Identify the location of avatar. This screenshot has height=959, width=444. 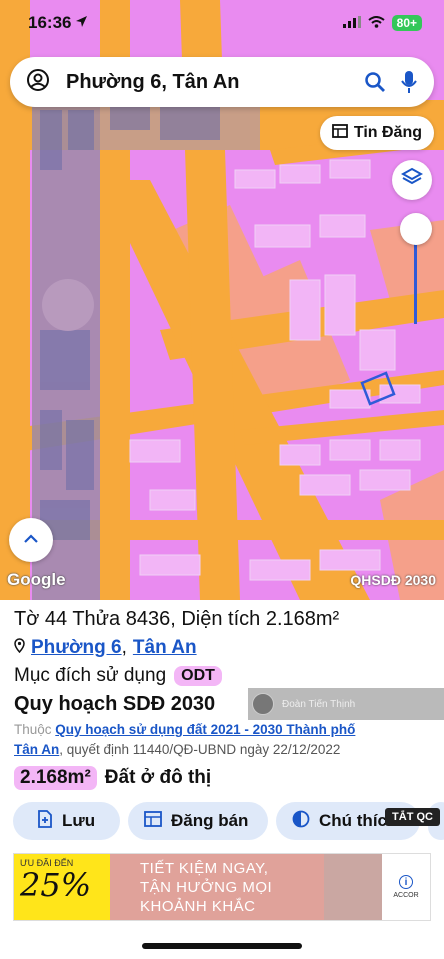
(263, 704).